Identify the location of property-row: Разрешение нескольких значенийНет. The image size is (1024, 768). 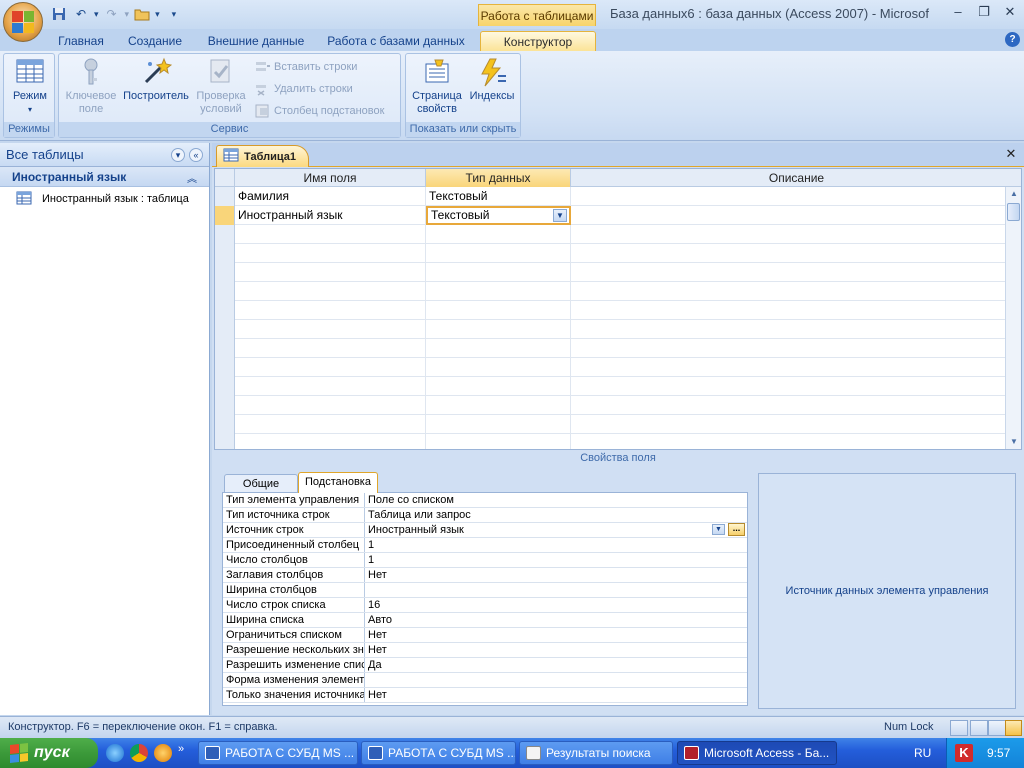
(485, 650).